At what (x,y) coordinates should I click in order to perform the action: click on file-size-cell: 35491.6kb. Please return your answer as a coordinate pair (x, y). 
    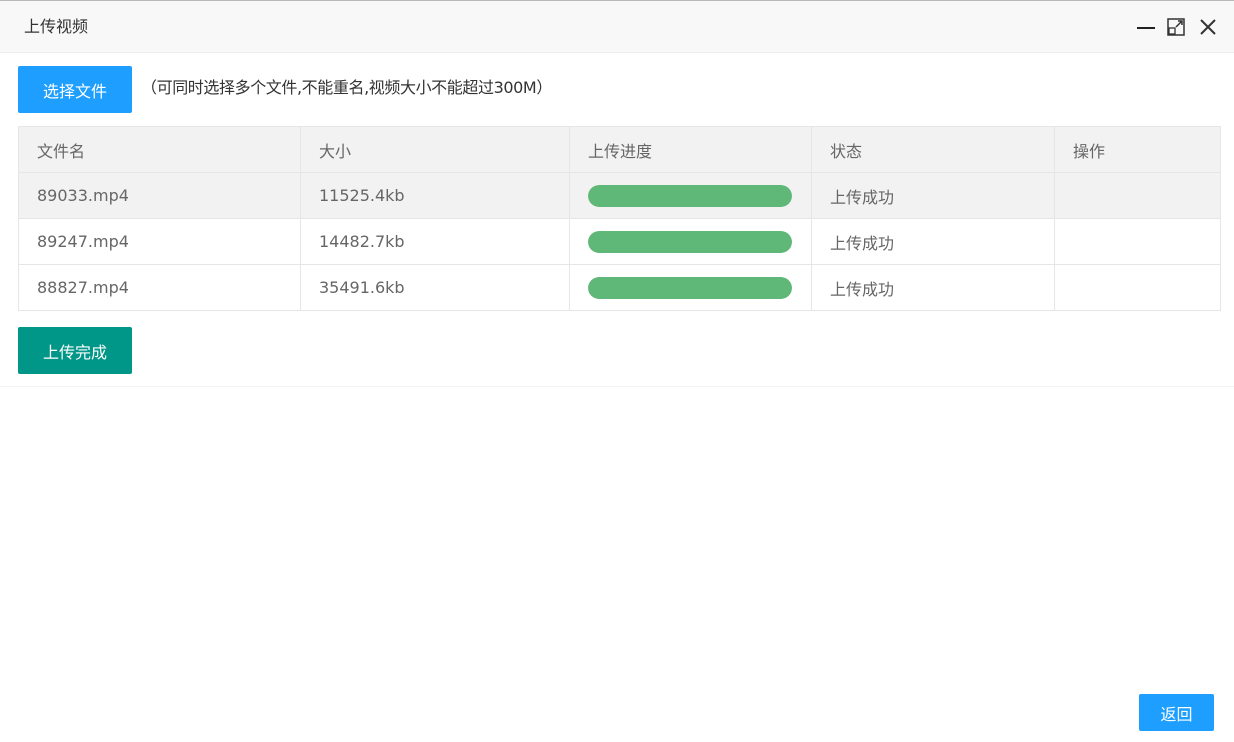
    Looking at the image, I should click on (435, 287).